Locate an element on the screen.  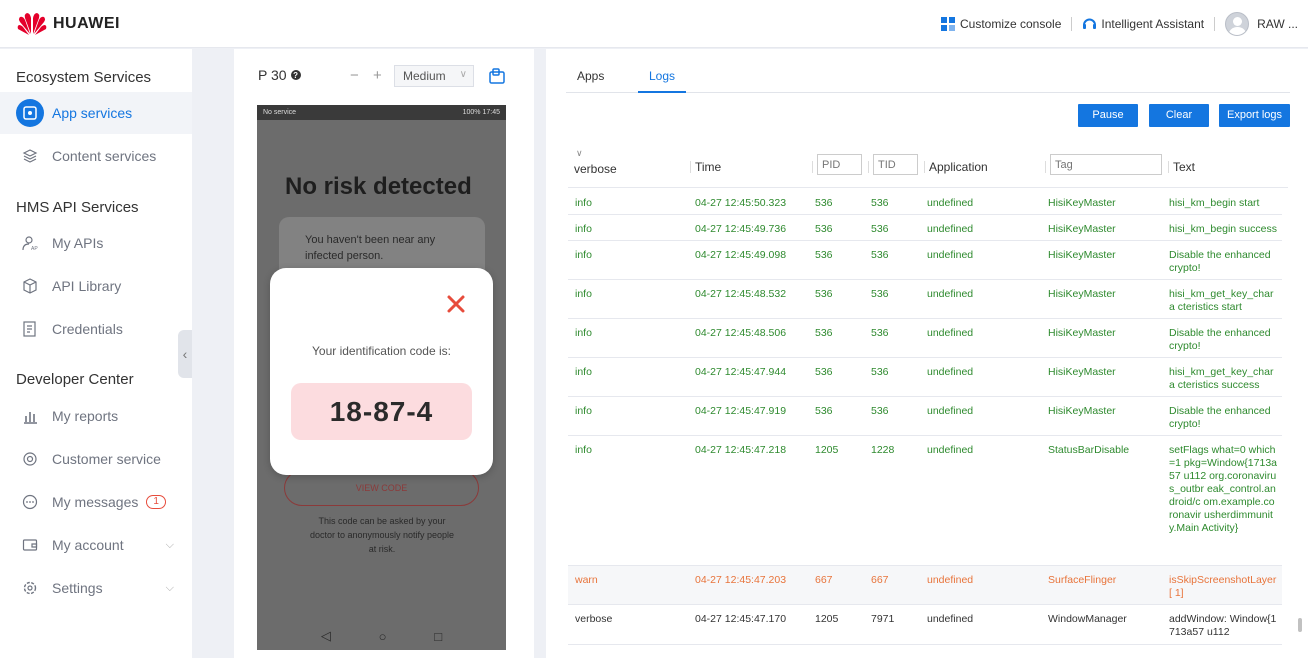
sidebar-collapse-toggle: ‹ is located at coordinates (185, 354).